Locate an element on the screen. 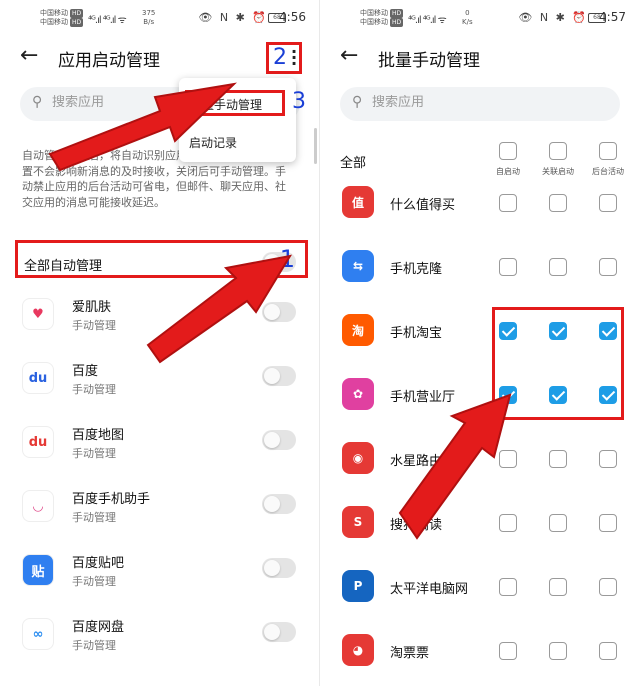 Image resolution: width=640 pixels, height=686 pixels. app-row: du 百度手动管理 is located at coordinates (160, 382).